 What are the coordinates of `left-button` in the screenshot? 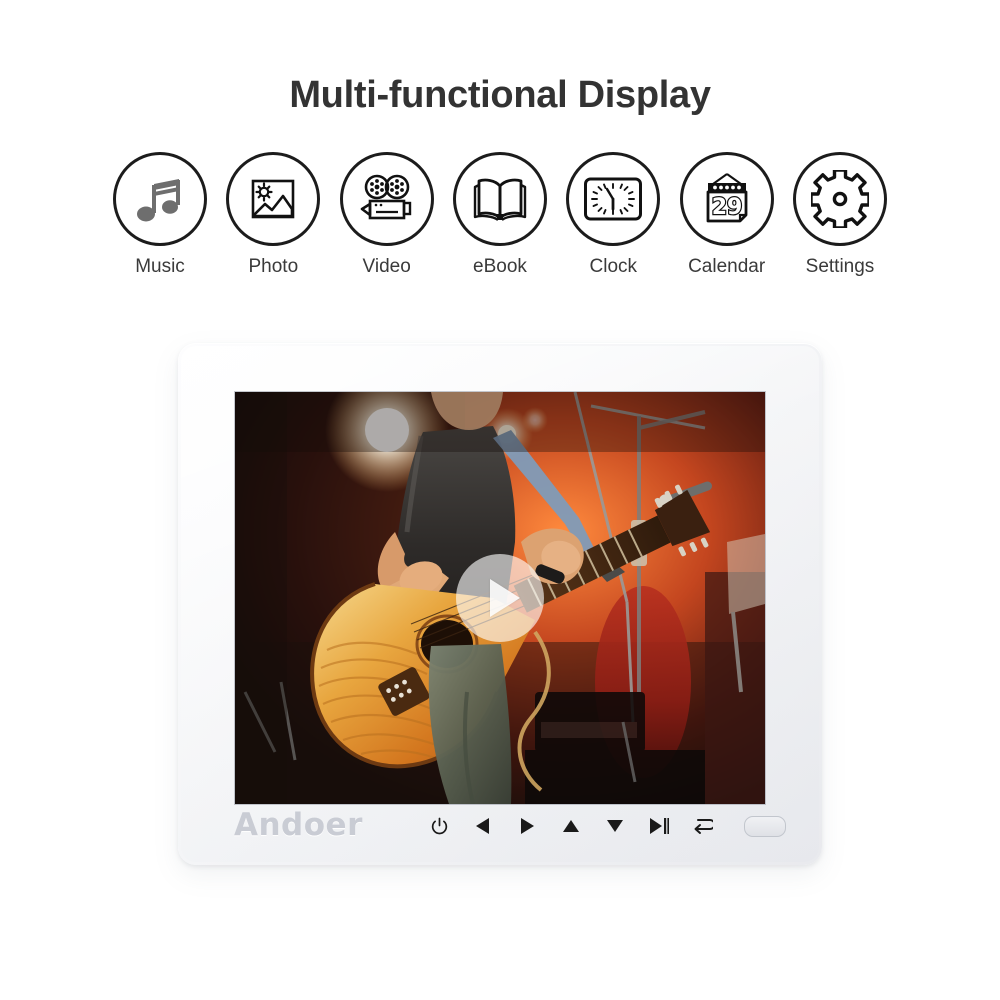 It's located at (483, 826).